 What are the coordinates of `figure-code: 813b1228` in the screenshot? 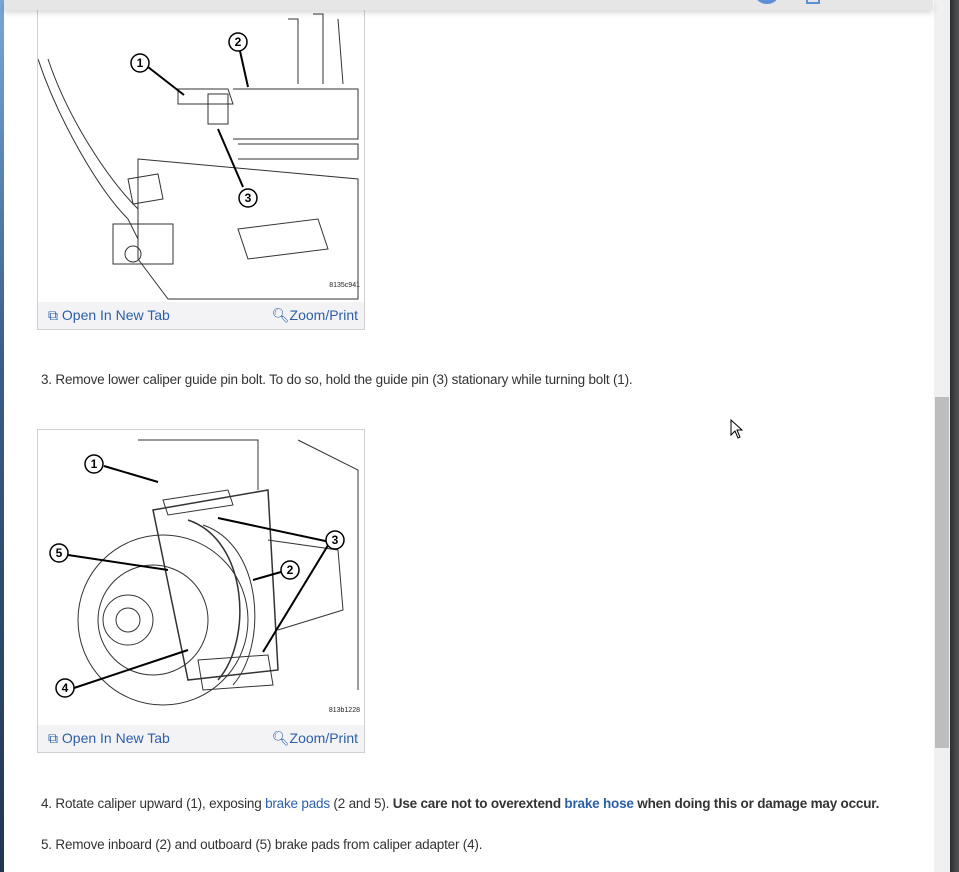 It's located at (344, 710).